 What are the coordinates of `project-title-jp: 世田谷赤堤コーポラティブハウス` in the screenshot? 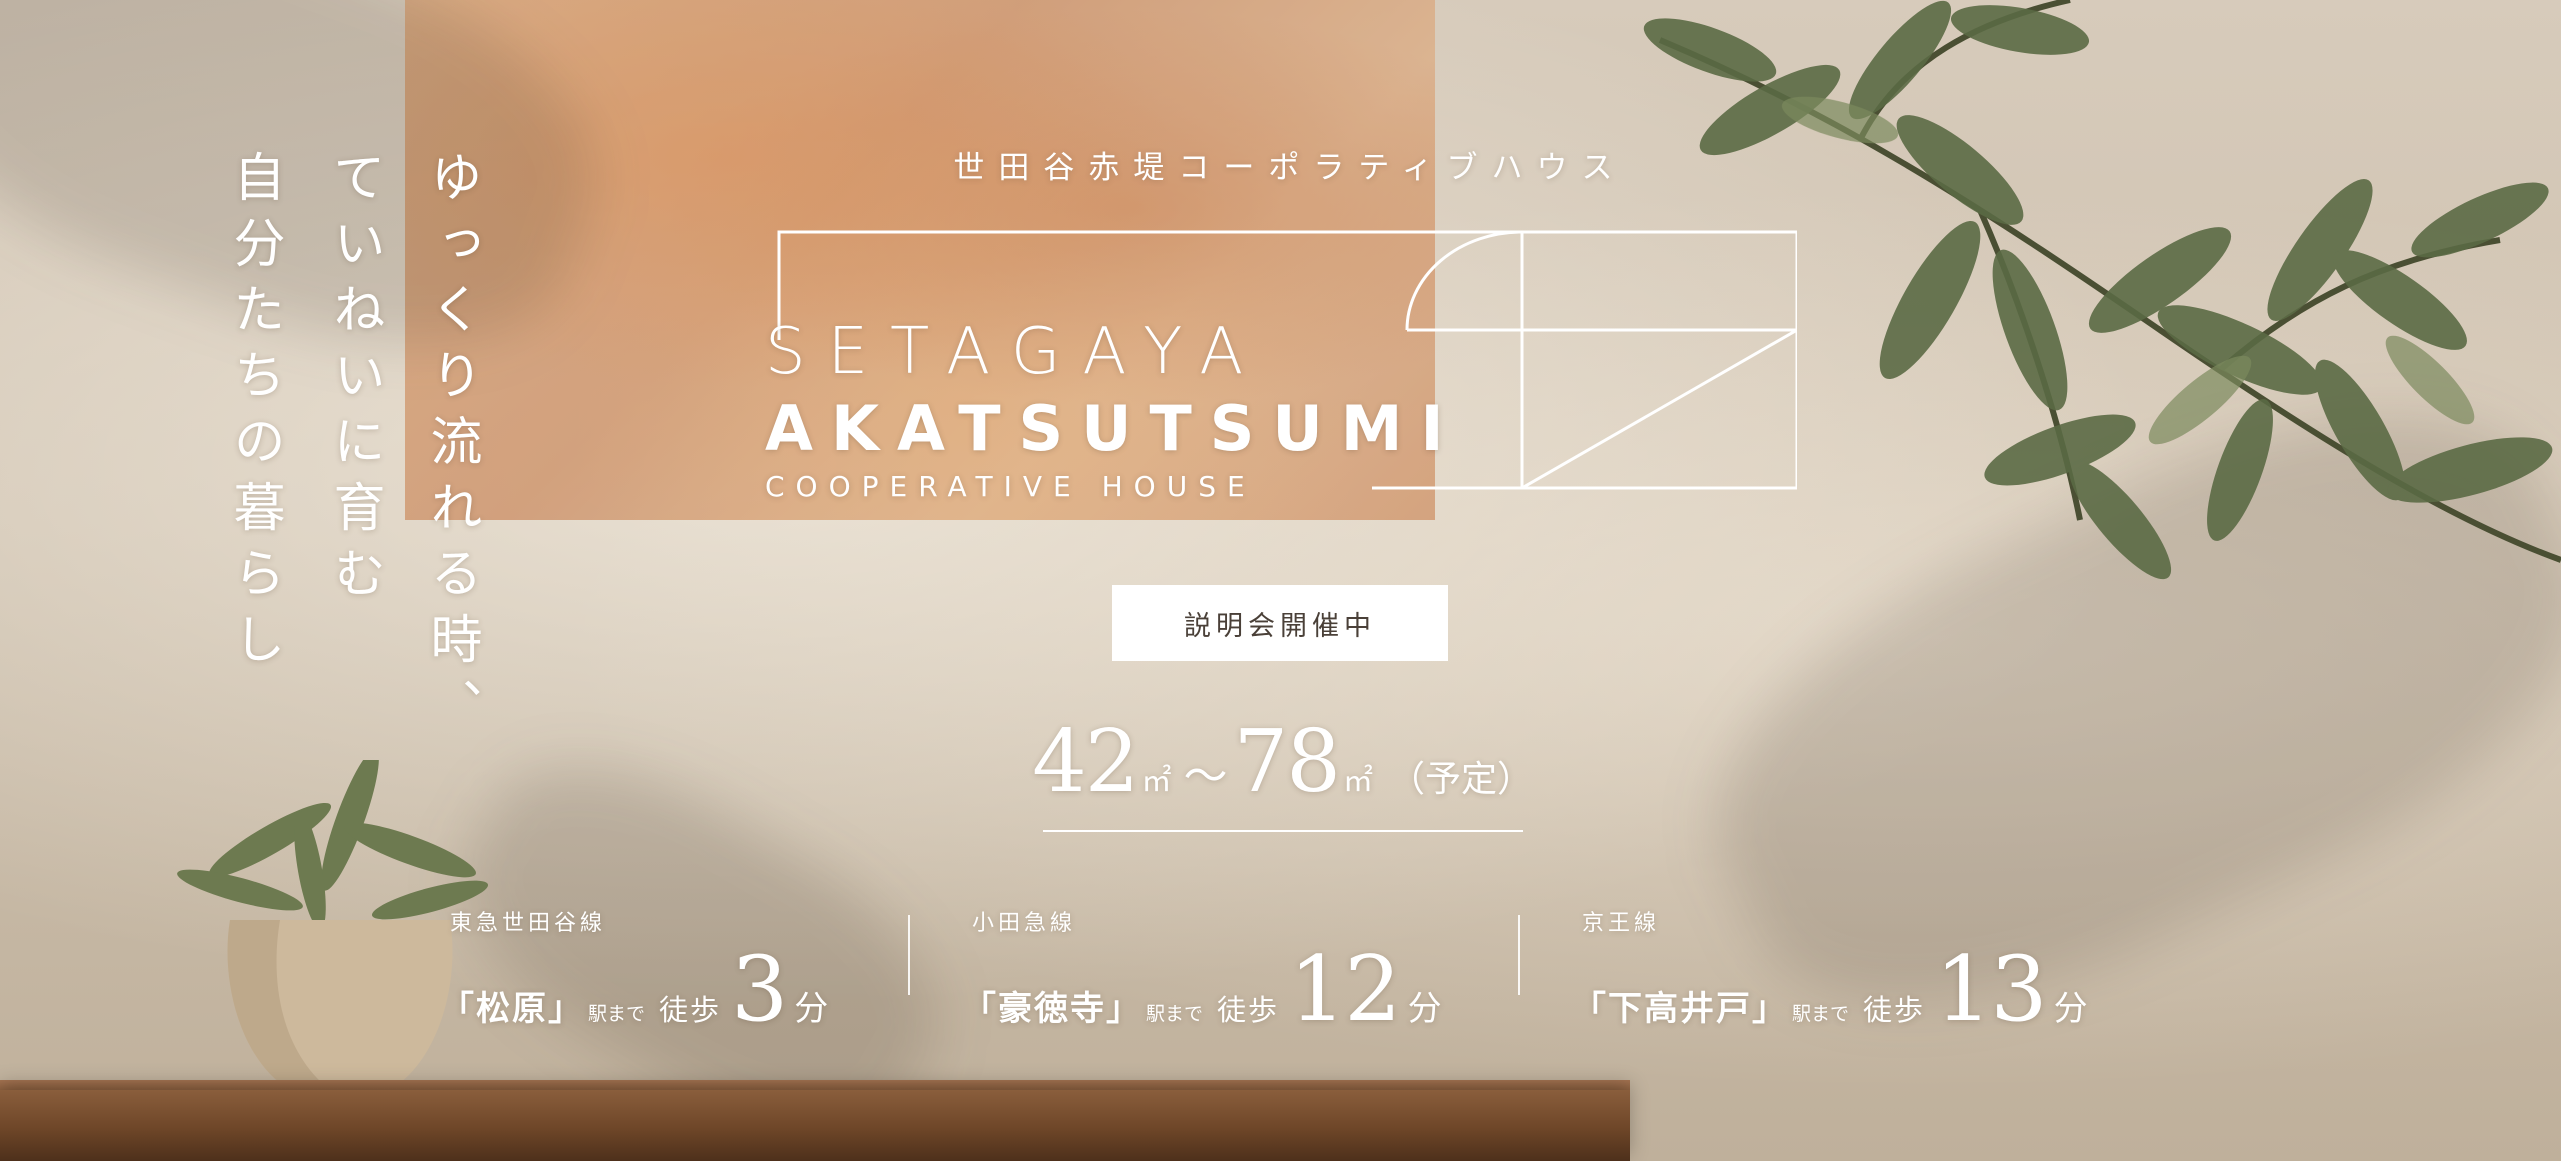 It's located at (1290, 168).